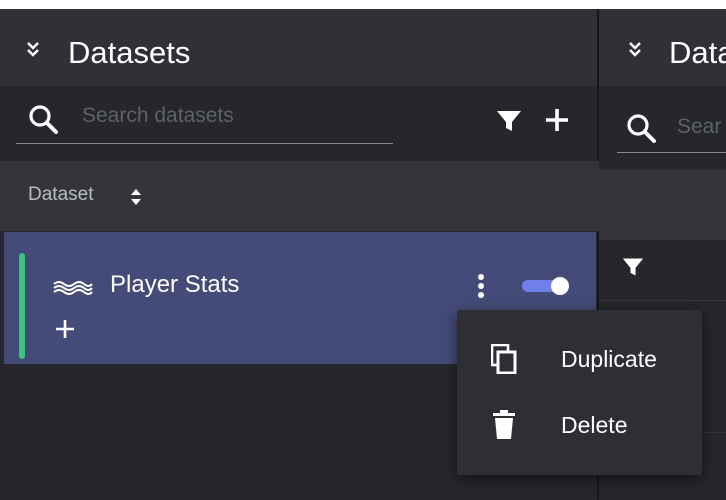 The width and height of the screenshot is (726, 500). What do you see at coordinates (60, 195) in the screenshot?
I see `column-header-dataset: Dataset` at bounding box center [60, 195].